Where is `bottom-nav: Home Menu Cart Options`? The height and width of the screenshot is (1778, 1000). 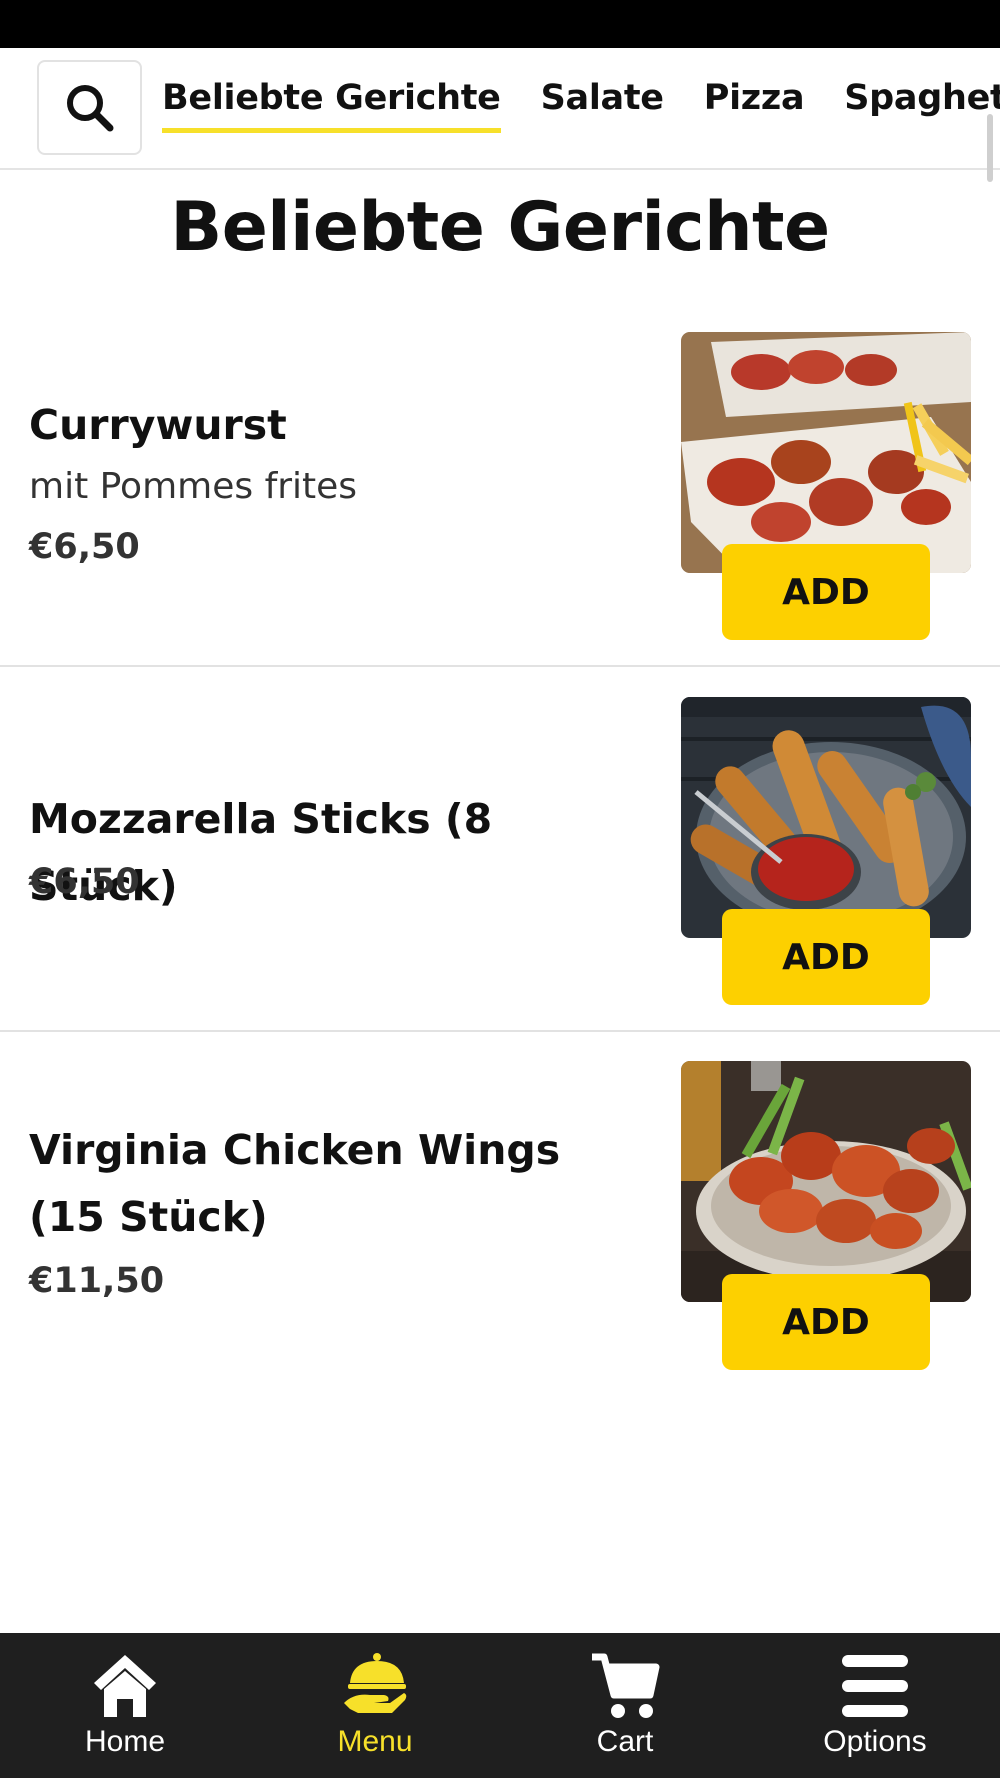 bottom-nav: Home Menu Cart Options is located at coordinates (500, 1705).